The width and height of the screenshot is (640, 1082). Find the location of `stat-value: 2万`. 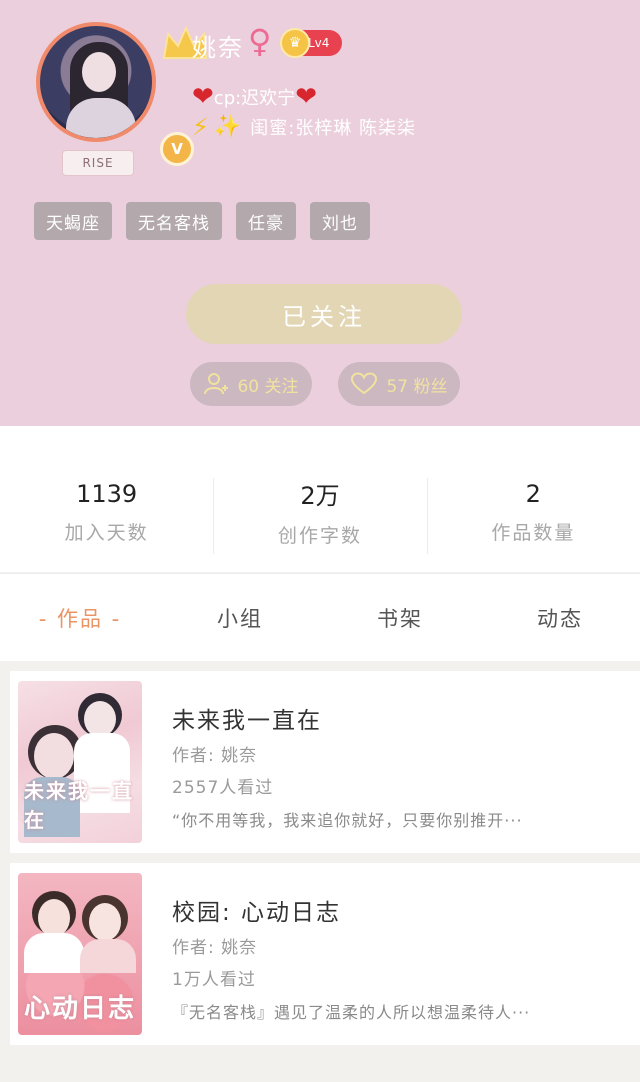

stat-value: 2万 is located at coordinates (320, 496).